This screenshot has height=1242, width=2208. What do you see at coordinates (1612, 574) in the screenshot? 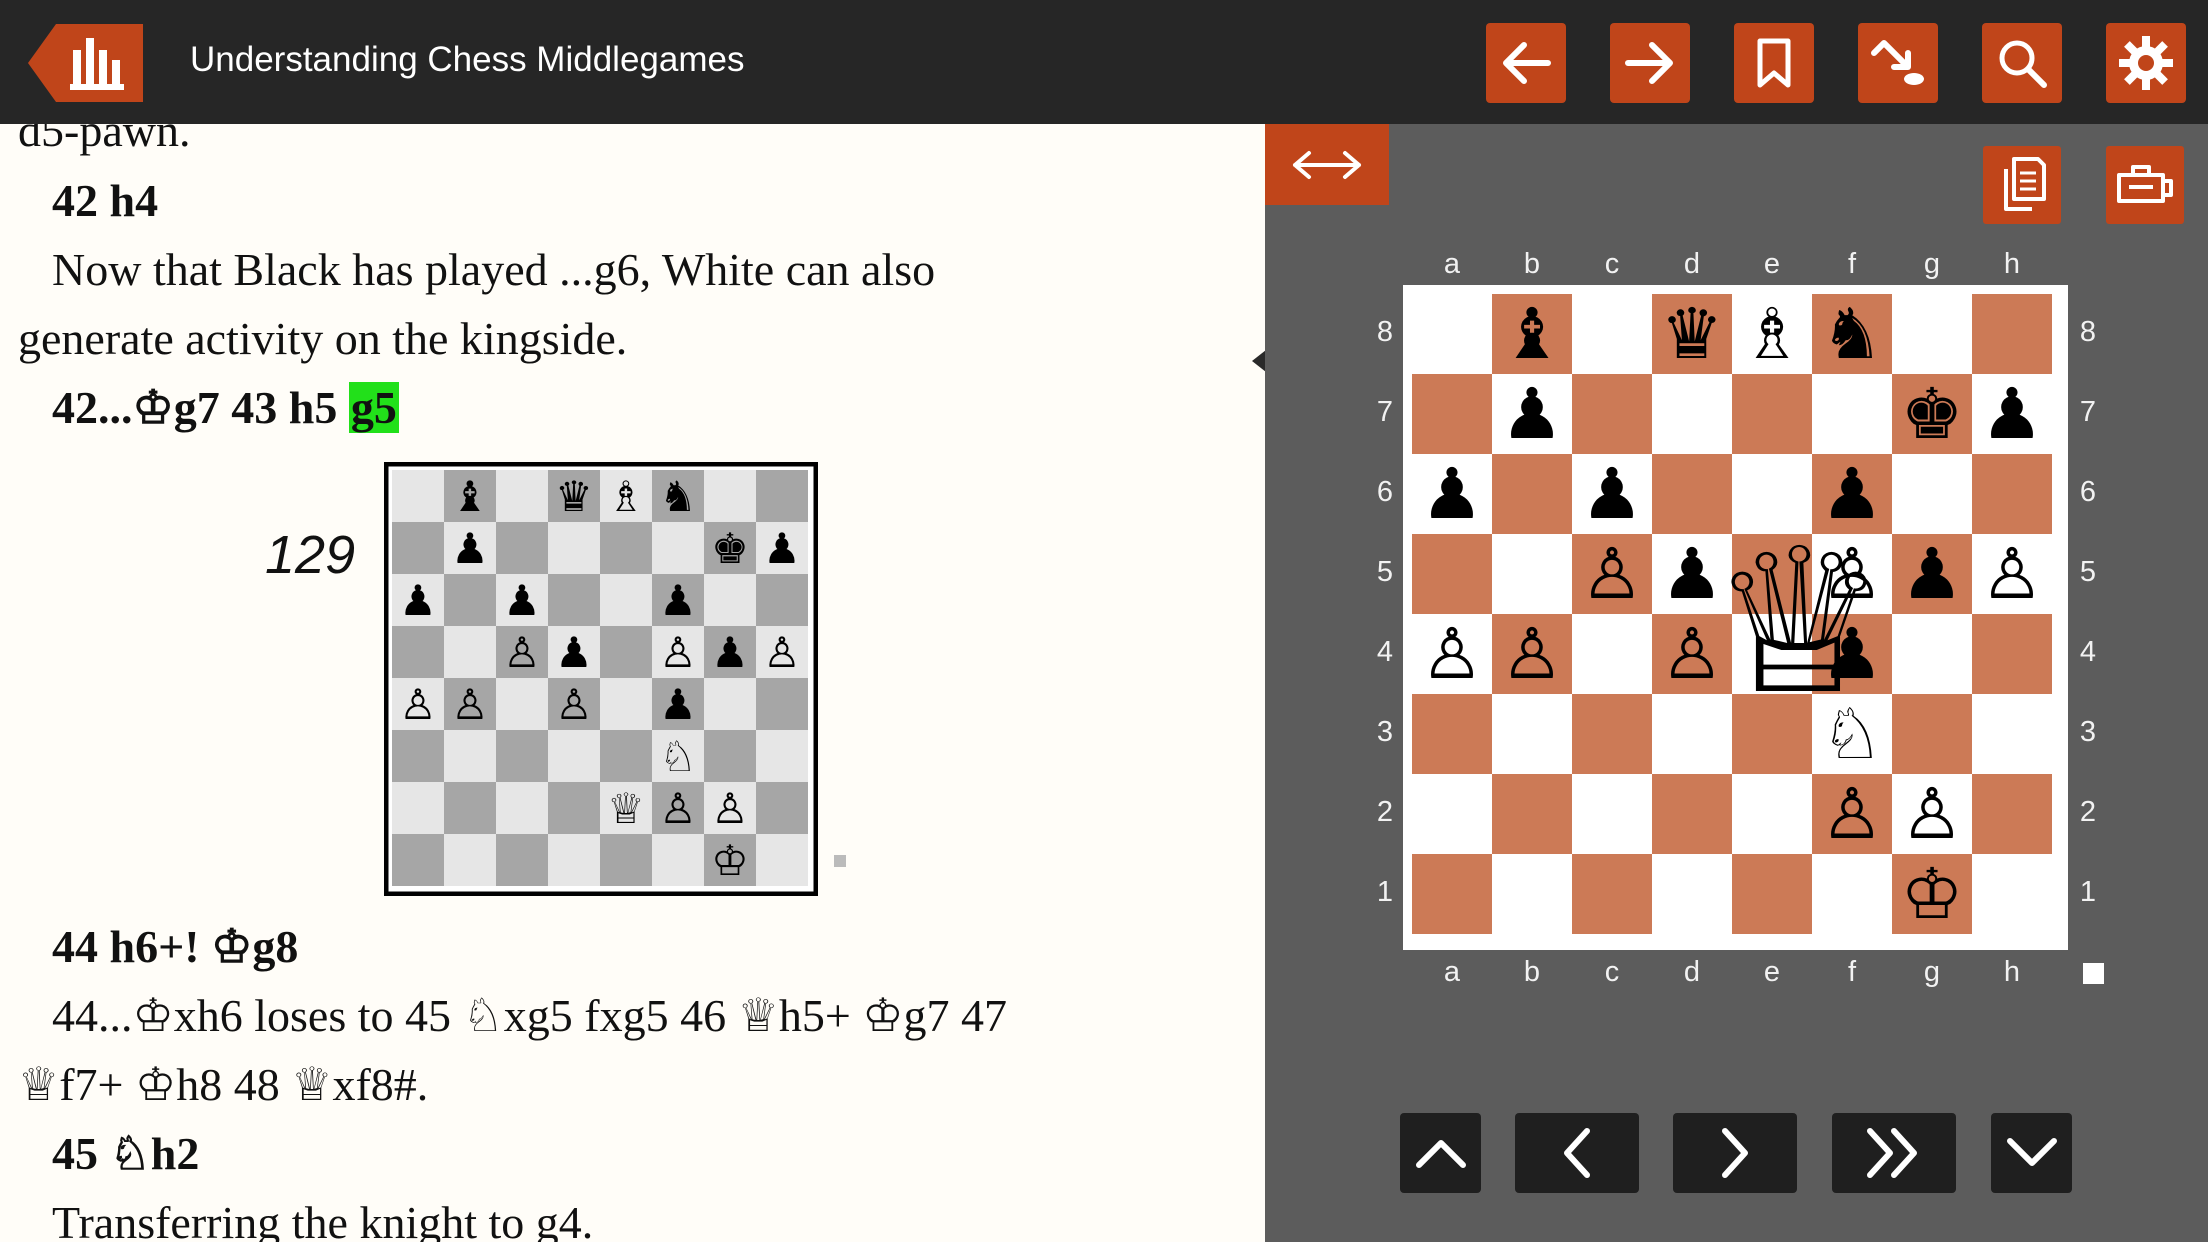
I see `piece-c5: ♙` at bounding box center [1612, 574].